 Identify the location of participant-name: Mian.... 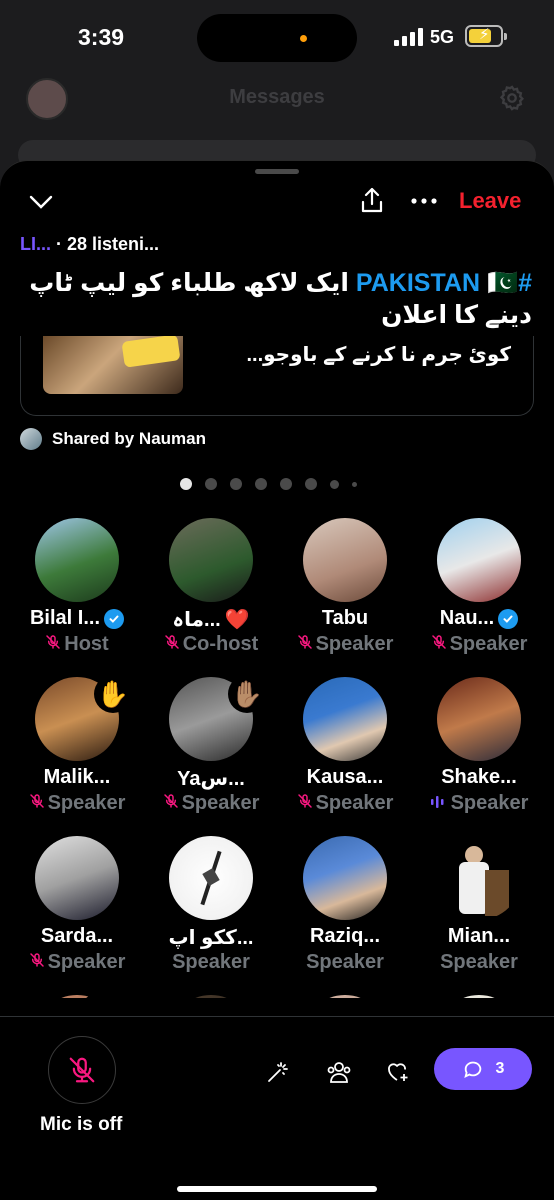
(478, 936).